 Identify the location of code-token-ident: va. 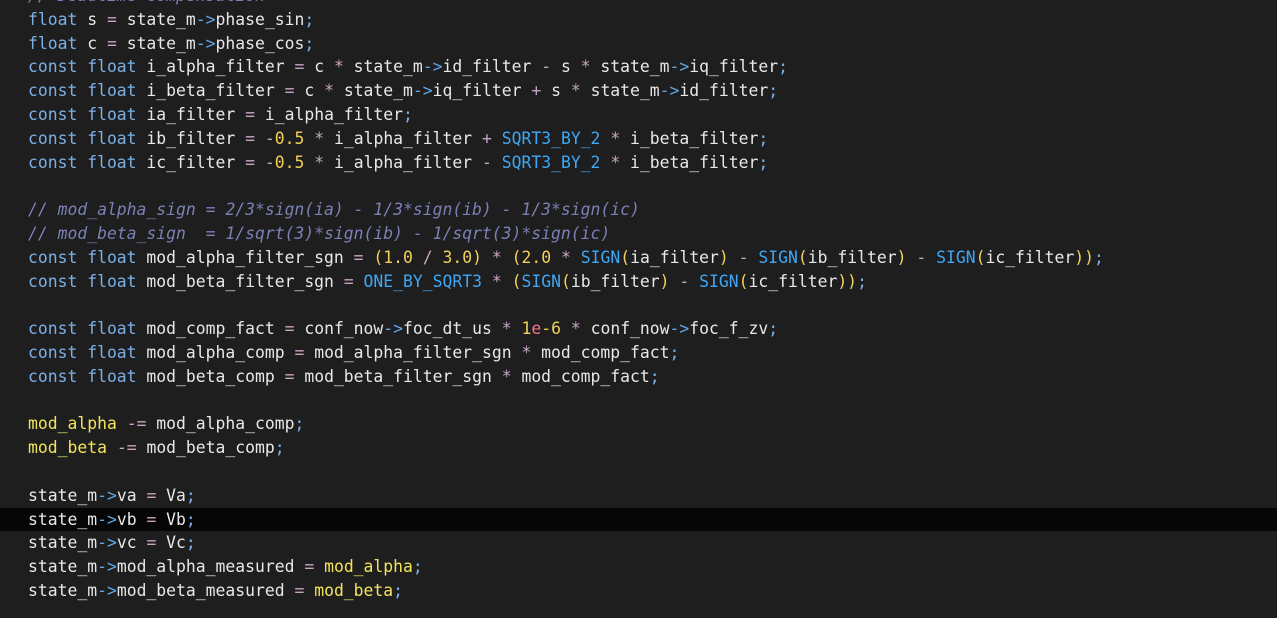
(131, 495).